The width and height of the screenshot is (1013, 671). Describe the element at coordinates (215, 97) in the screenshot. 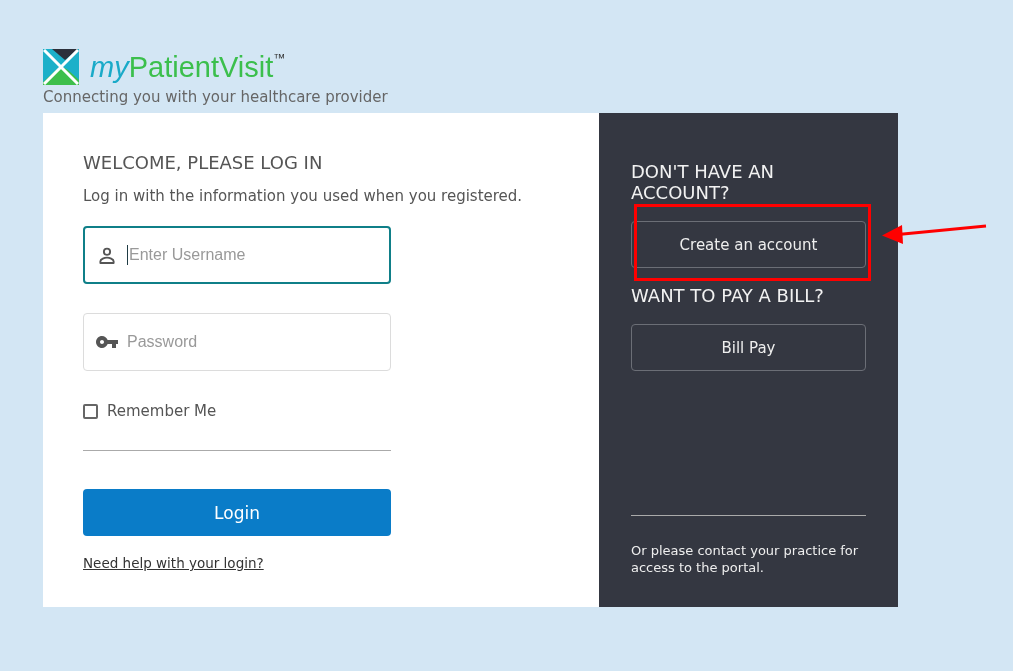

I see `tagline: Connecting you with your healthcare provider` at that location.